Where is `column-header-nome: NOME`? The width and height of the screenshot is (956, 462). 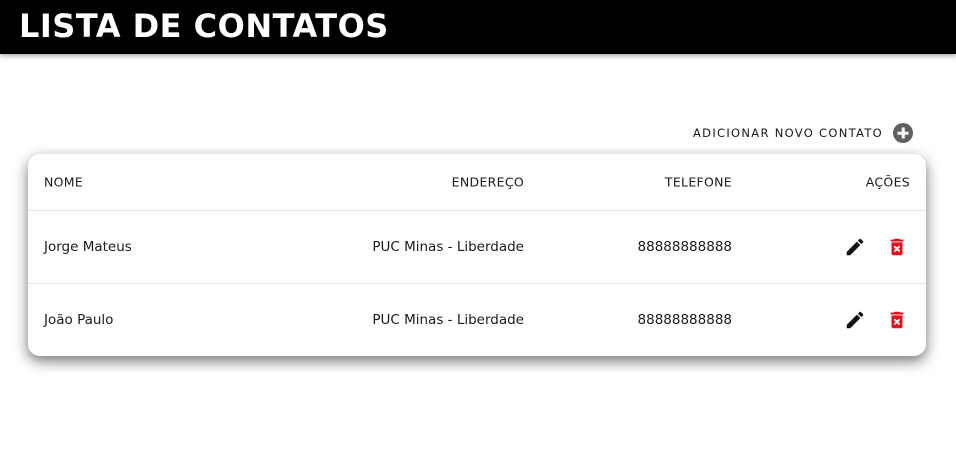 column-header-nome: NOME is located at coordinates (64, 182).